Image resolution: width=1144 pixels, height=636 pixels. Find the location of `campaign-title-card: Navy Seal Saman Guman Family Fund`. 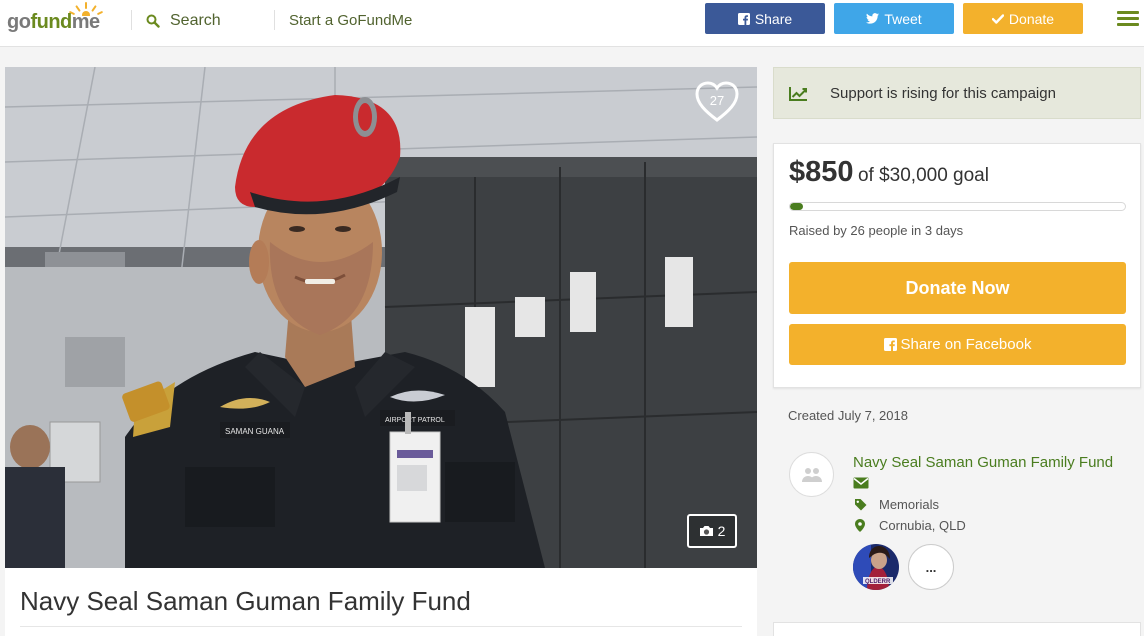

campaign-title-card: Navy Seal Saman Guman Family Fund is located at coordinates (381, 602).